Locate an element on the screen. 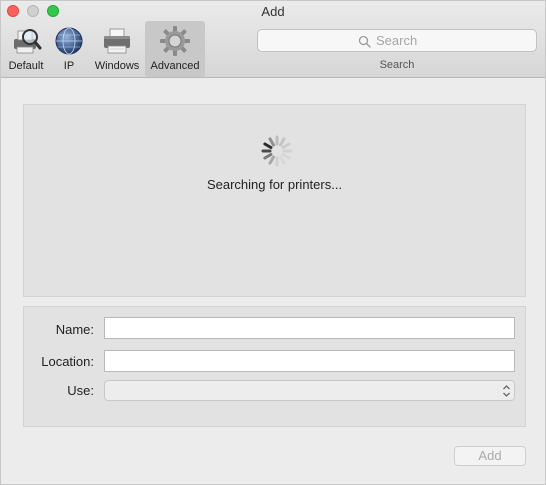  toolbar-advanced-label: Advanced is located at coordinates (175, 66).